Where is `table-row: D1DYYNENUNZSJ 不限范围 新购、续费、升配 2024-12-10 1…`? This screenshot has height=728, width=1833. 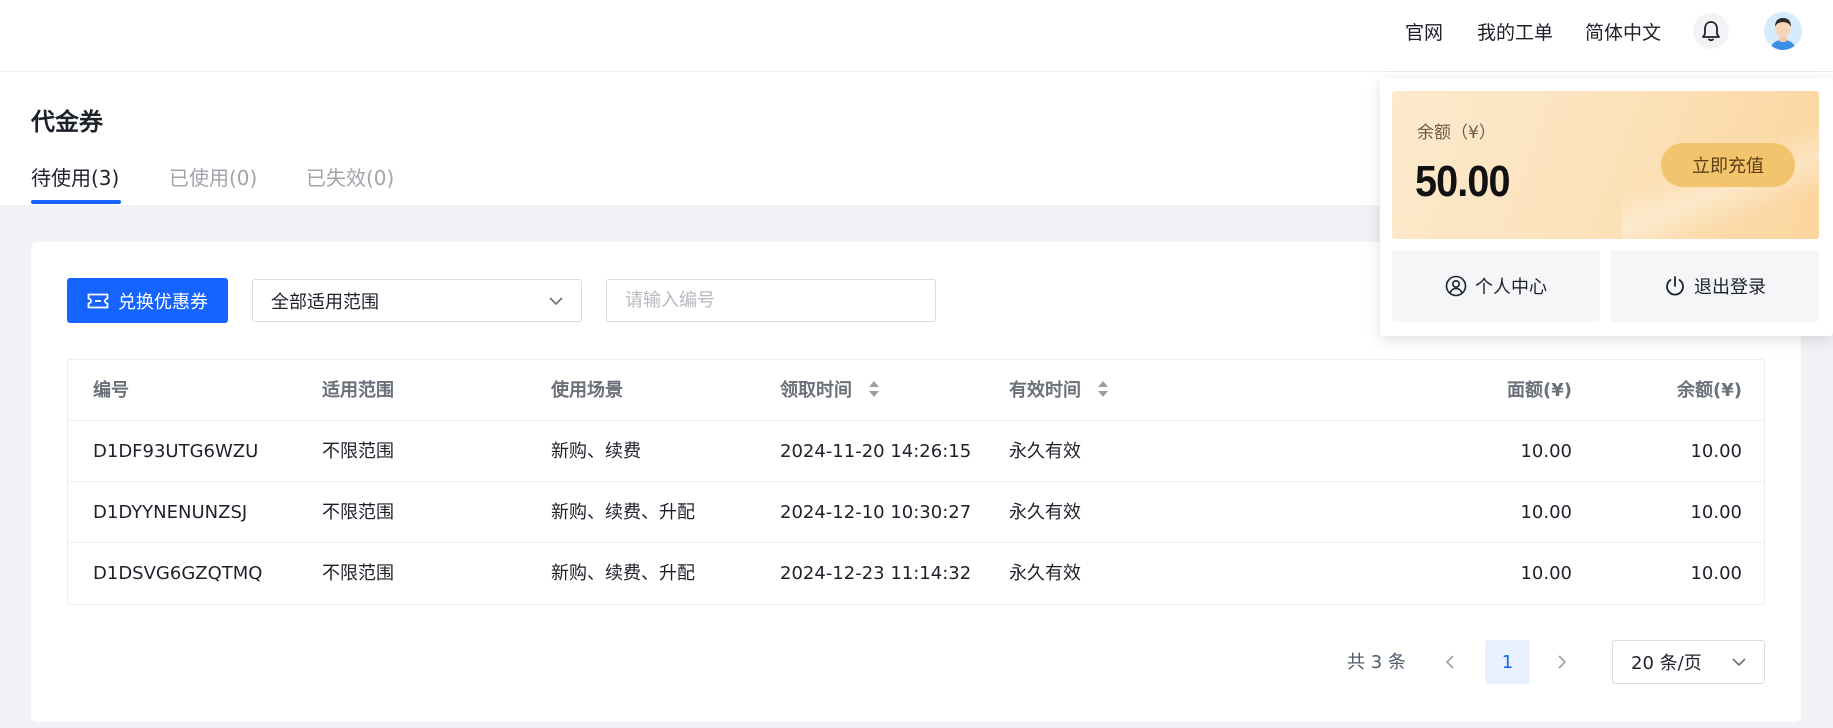 table-row: D1DYYNENUNZSJ 不限范围 新购、续费、升配 2024-12-10 1… is located at coordinates (916, 512).